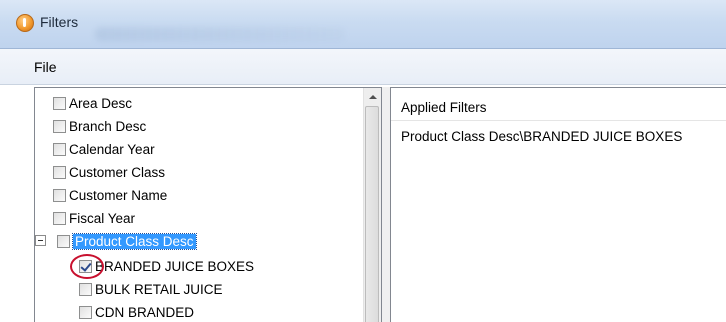 Image resolution: width=726 pixels, height=322 pixels. I want to click on applied-filter-item: Product Class Desc\BRANDED JUICE BOXES, so click(541, 136).